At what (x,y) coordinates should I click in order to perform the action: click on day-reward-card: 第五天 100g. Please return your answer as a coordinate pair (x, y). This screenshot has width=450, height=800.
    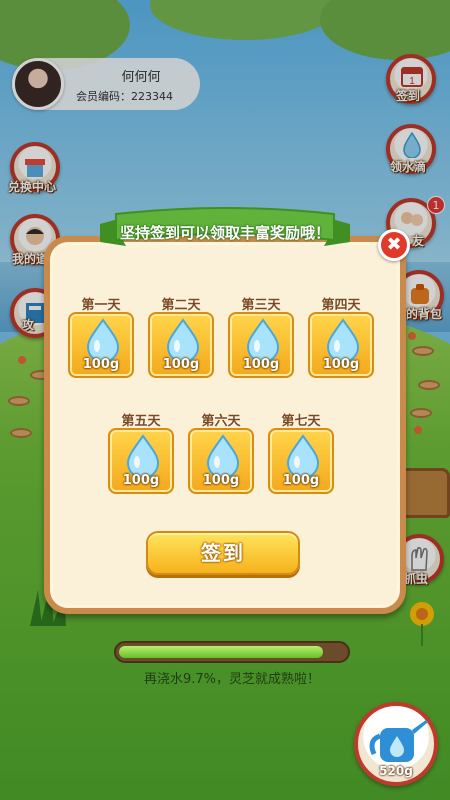
    Looking at the image, I should click on (141, 452).